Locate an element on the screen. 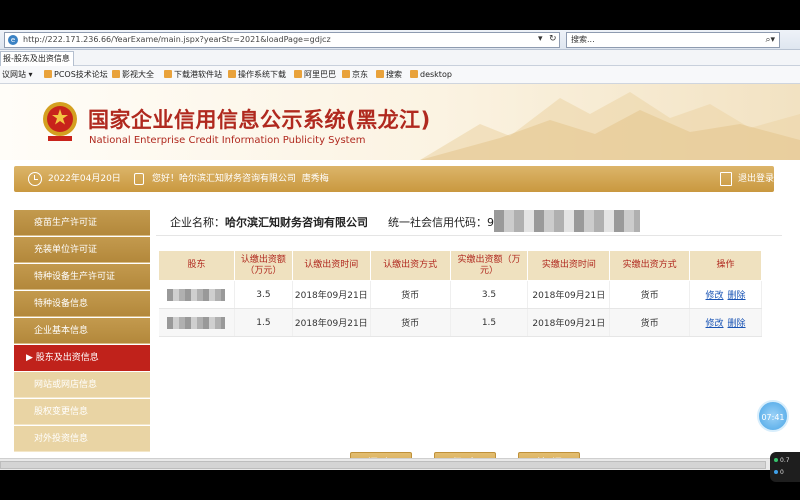 This screenshot has width=800, height=500. col-header: 实缴出资方式 is located at coordinates (650, 265).